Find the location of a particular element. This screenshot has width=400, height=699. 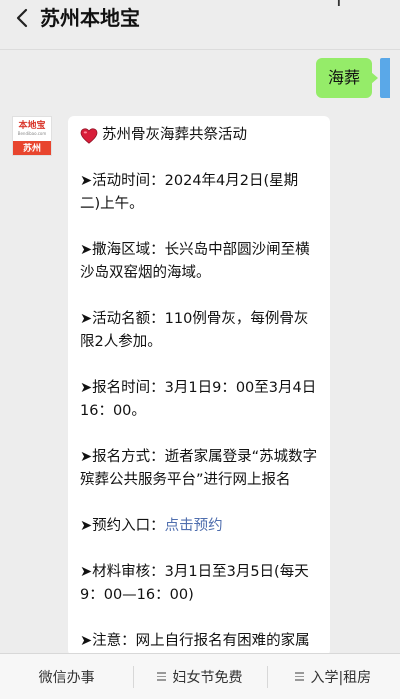

booking-prefix: ➤预约入口： is located at coordinates (122, 526).